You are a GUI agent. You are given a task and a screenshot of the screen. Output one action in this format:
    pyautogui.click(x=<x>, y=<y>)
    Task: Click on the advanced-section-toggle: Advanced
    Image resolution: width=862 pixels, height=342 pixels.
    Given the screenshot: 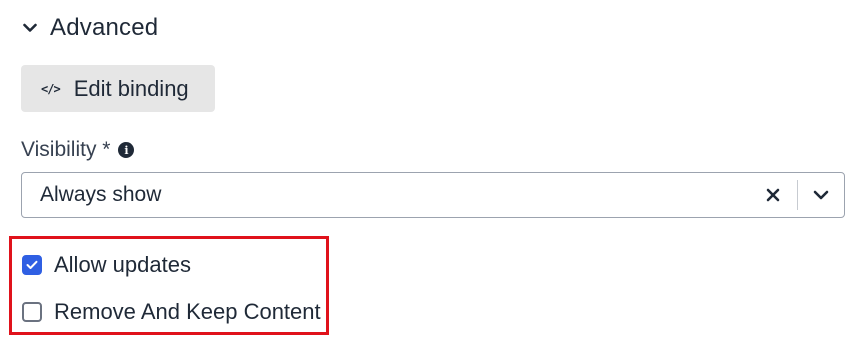 What is the action you would take?
    pyautogui.click(x=90, y=28)
    